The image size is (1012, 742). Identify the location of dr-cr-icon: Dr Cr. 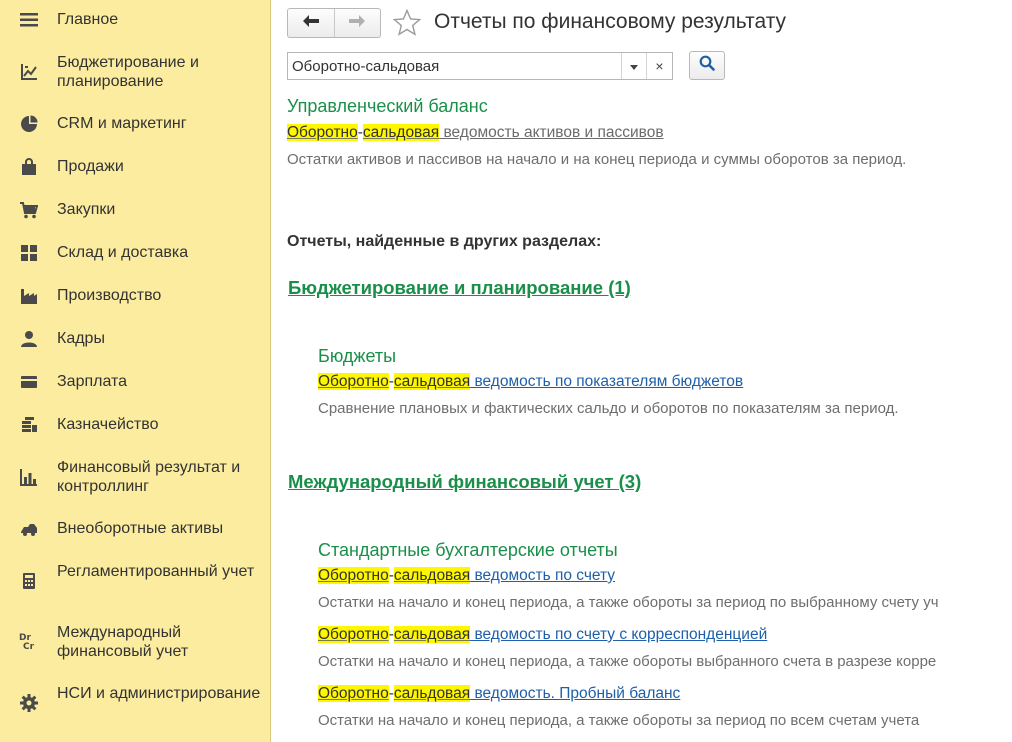
(30, 643).